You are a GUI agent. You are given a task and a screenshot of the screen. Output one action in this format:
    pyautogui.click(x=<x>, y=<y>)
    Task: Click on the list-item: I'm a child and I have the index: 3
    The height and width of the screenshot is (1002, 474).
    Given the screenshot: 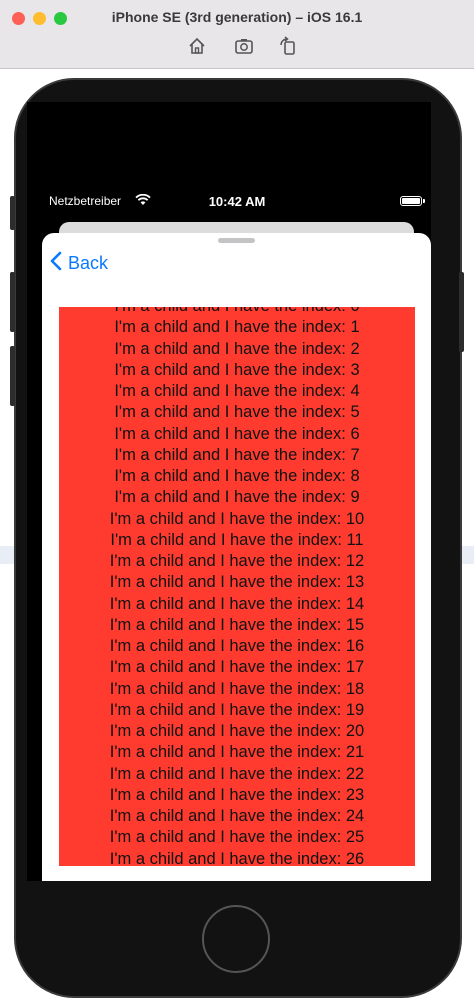 What is the action you would take?
    pyautogui.click(x=237, y=369)
    